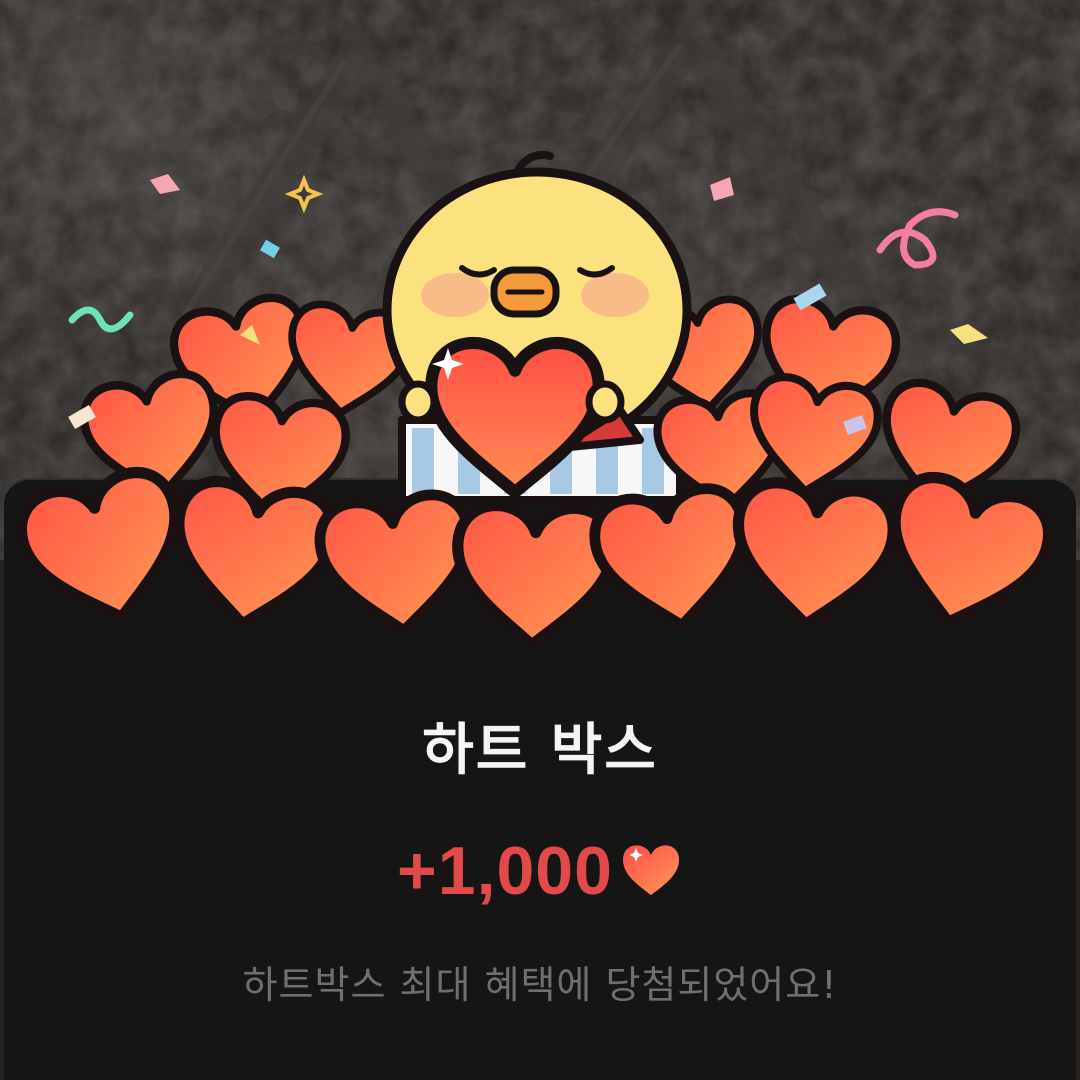 This screenshot has width=1080, height=1080. What do you see at coordinates (540, 750) in the screenshot?
I see `popup-title: 하트 박스` at bounding box center [540, 750].